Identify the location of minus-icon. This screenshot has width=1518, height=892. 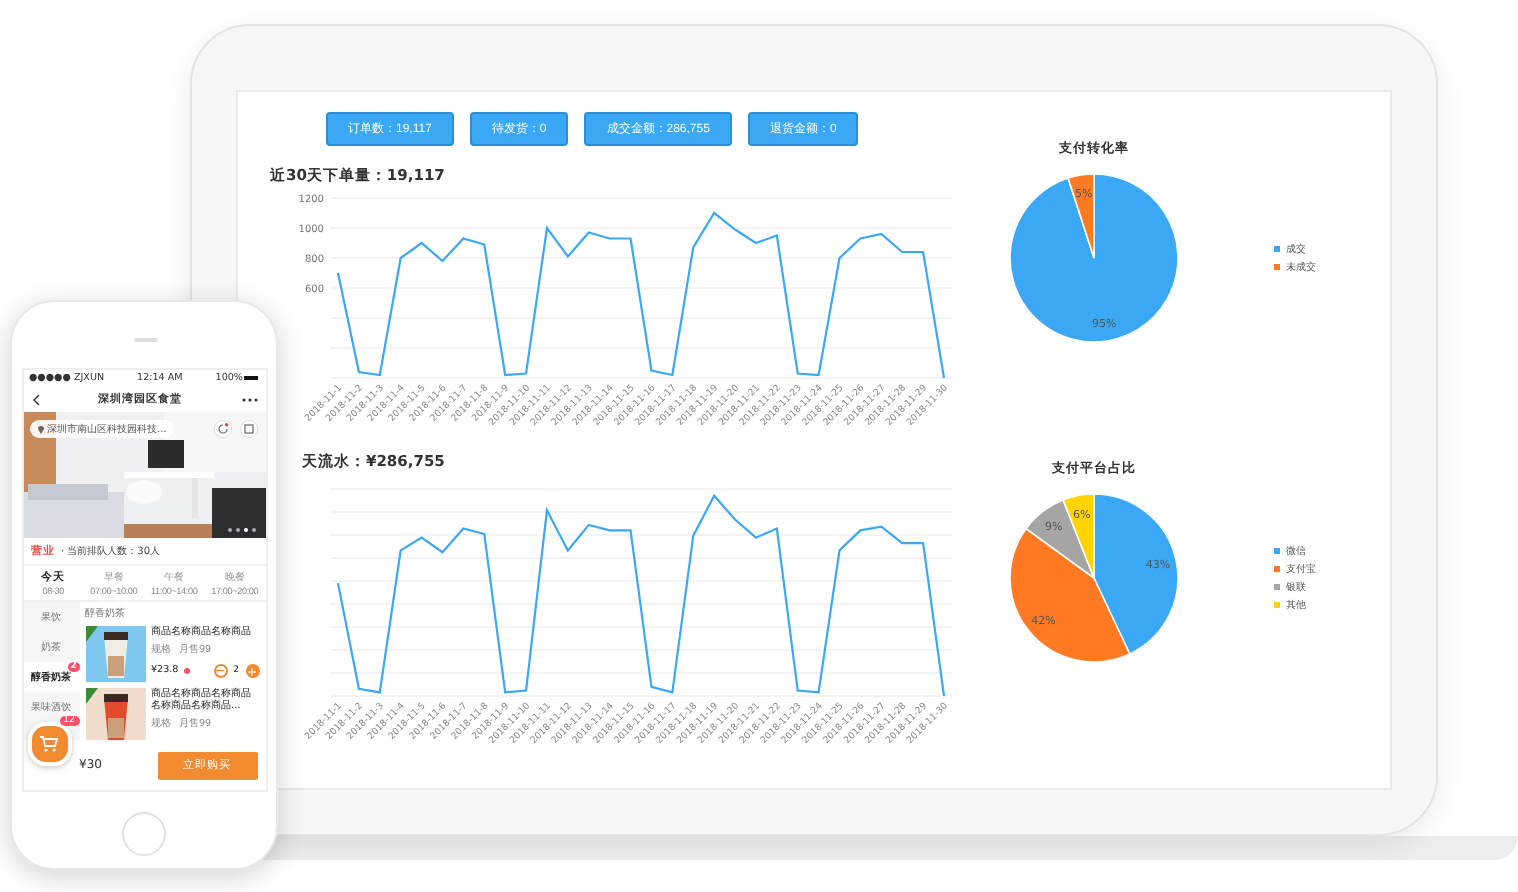
(220, 671).